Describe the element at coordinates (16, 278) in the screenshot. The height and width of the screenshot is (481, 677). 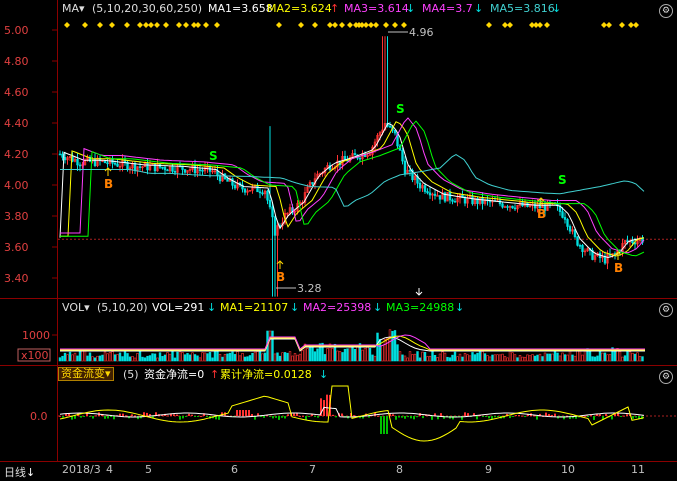
I see `price-axis-label: 3.40` at that location.